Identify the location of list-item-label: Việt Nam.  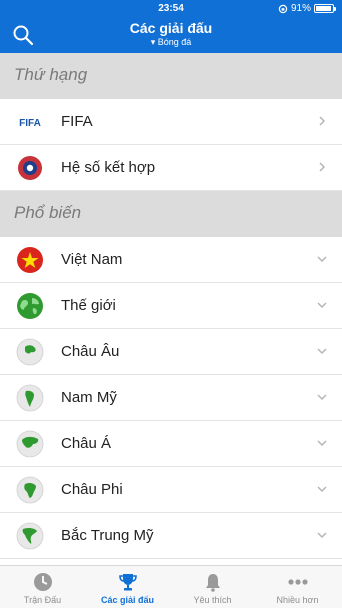
(92, 259).